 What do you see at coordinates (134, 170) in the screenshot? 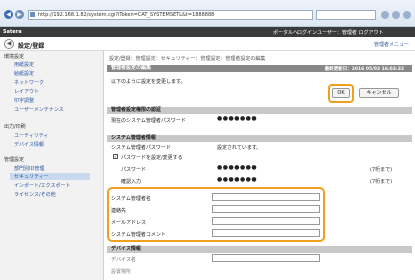
I see `password-label: パスワード` at bounding box center [134, 170].